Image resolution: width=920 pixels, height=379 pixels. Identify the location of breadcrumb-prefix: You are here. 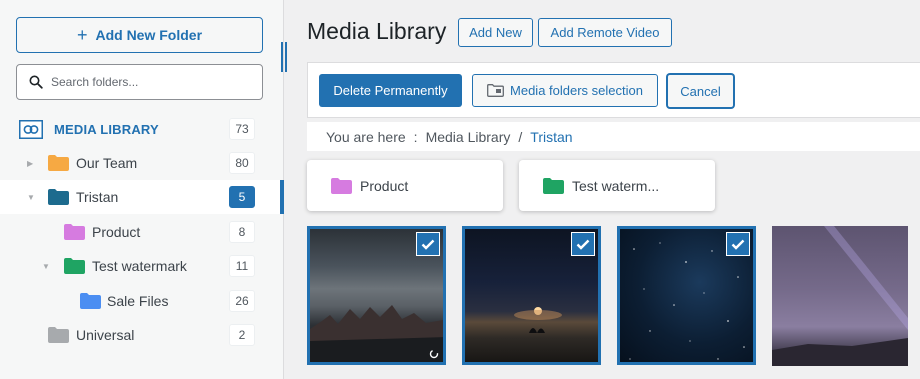
(366, 136).